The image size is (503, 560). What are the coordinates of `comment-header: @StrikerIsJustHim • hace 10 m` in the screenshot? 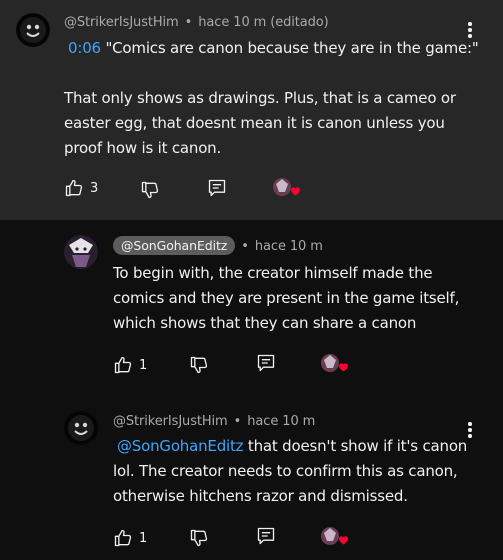 It's located at (214, 421).